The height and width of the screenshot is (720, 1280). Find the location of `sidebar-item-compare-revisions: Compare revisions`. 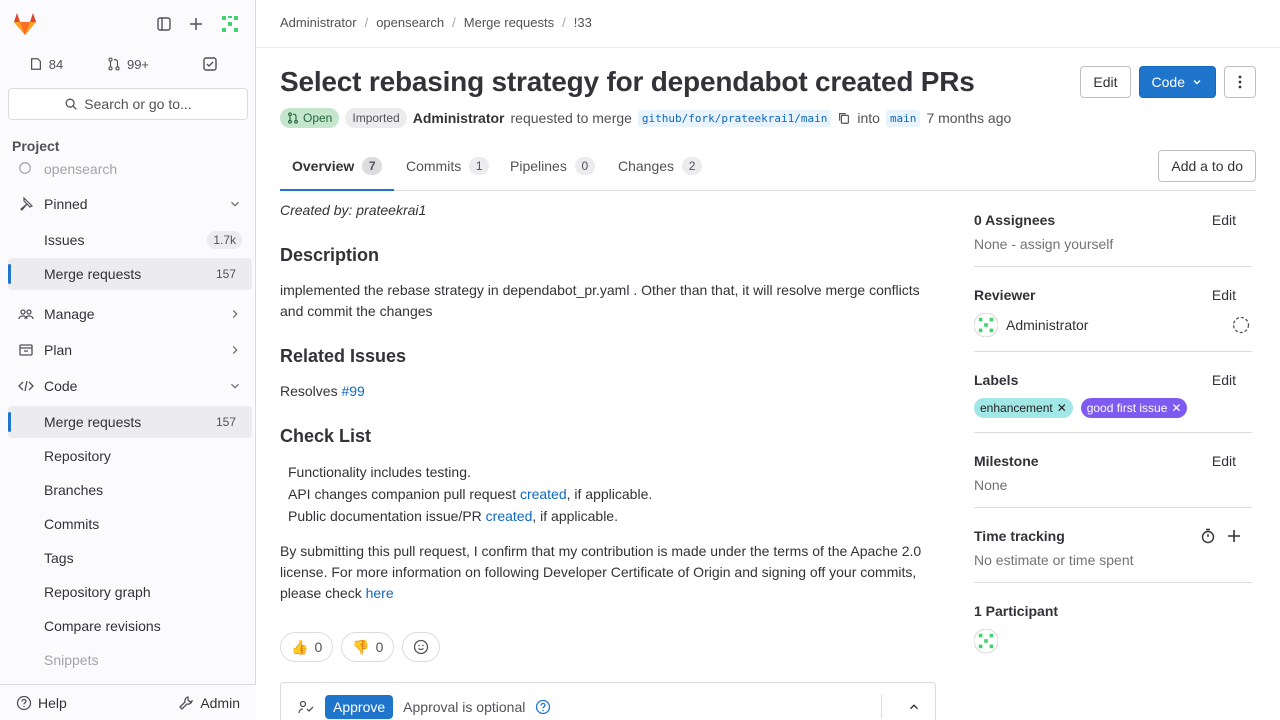

sidebar-item-compare-revisions: Compare revisions is located at coordinates (130, 626).